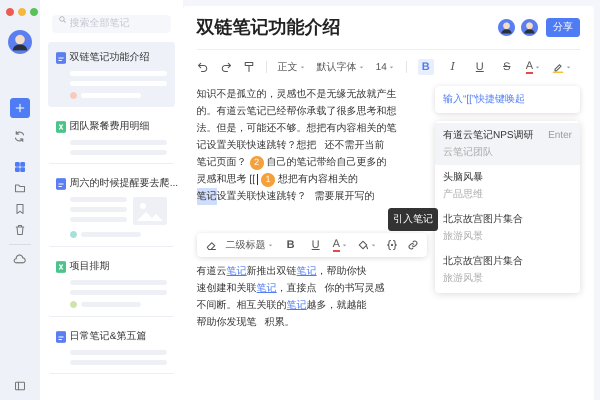  What do you see at coordinates (326, 163) in the screenshot?
I see `paragraph-text: 自己的笔记带给自己更多的` at bounding box center [326, 163].